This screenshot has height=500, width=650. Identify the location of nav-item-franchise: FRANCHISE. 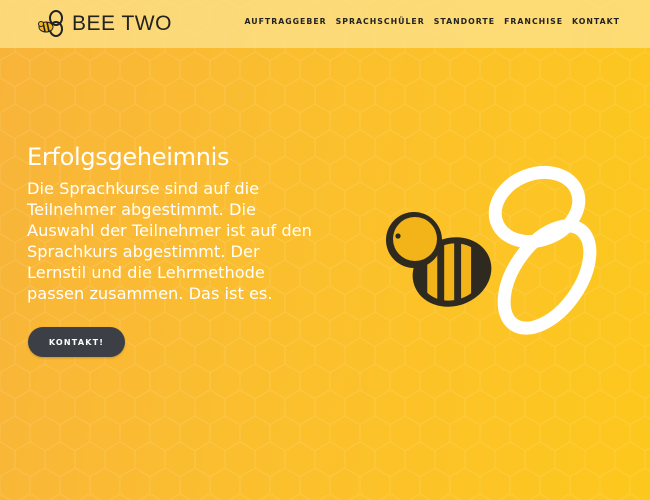
(533, 21).